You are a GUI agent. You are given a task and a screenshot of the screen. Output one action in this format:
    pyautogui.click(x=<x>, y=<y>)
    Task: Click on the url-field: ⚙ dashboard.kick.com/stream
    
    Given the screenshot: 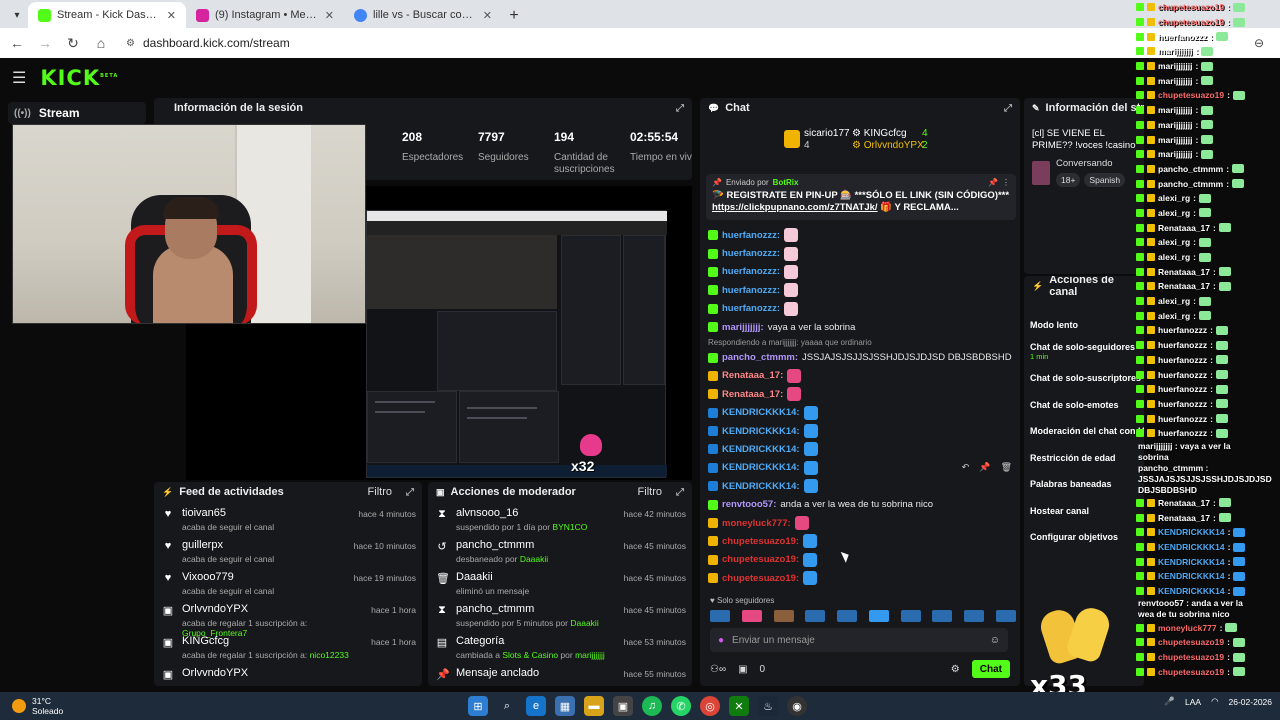 What is the action you would take?
    pyautogui.click(x=682, y=43)
    